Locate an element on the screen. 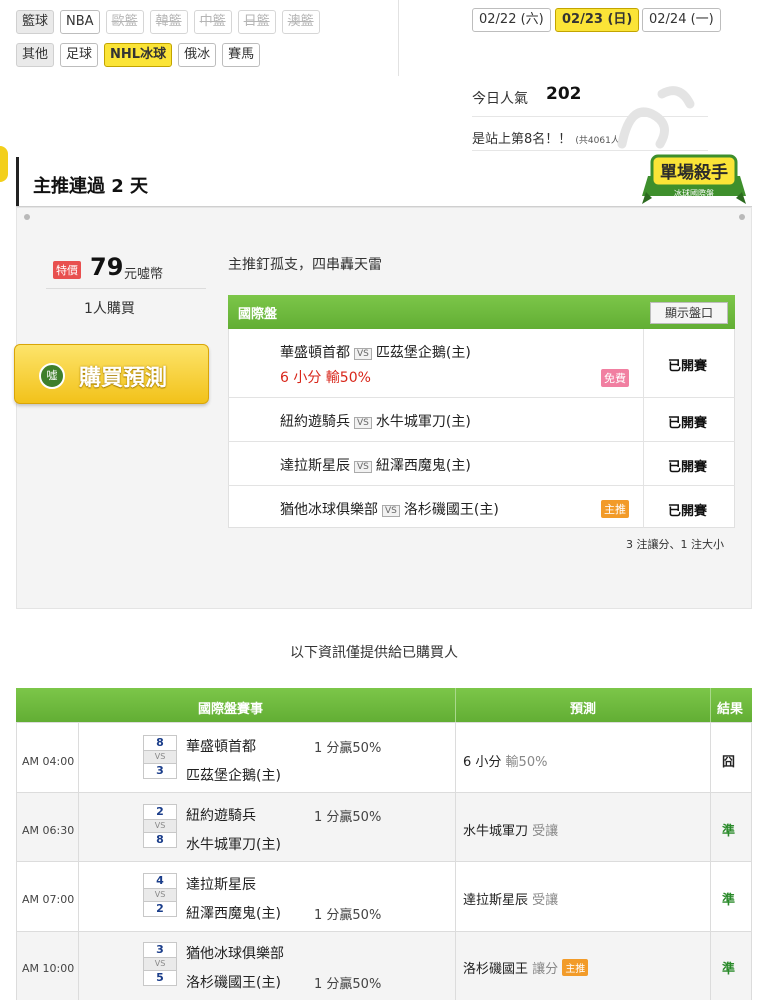 The width and height of the screenshot is (770, 1000). mascot-watermark-icon is located at coordinates (656, 117).